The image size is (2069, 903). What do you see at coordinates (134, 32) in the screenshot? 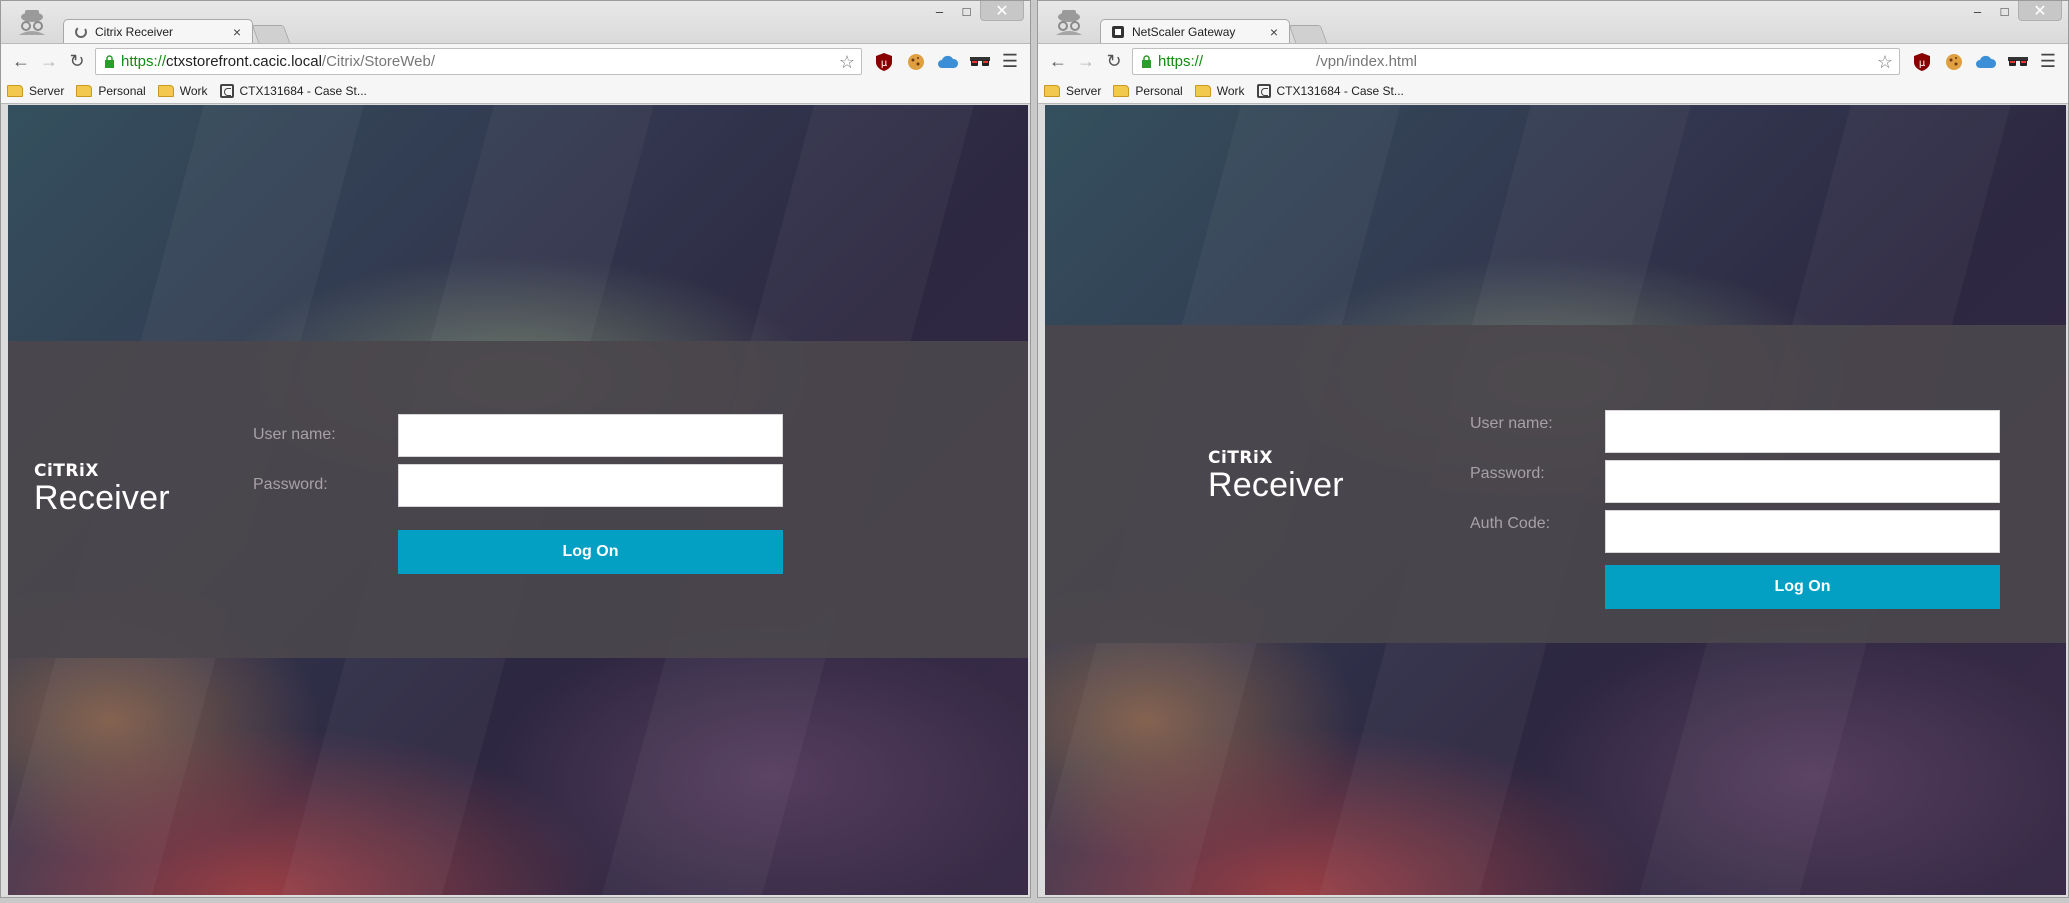
I see `tab-title: Citrix Receiver` at bounding box center [134, 32].